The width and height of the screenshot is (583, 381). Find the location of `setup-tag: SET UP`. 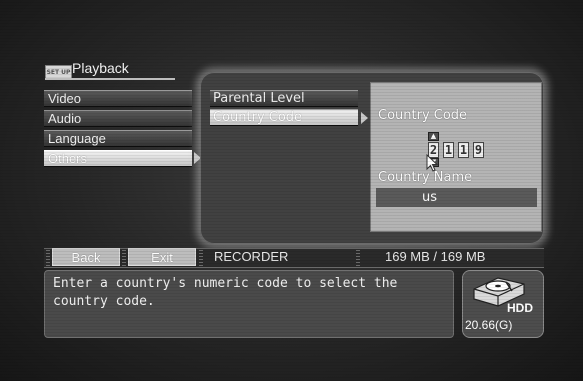

setup-tag: SET UP is located at coordinates (58, 72).